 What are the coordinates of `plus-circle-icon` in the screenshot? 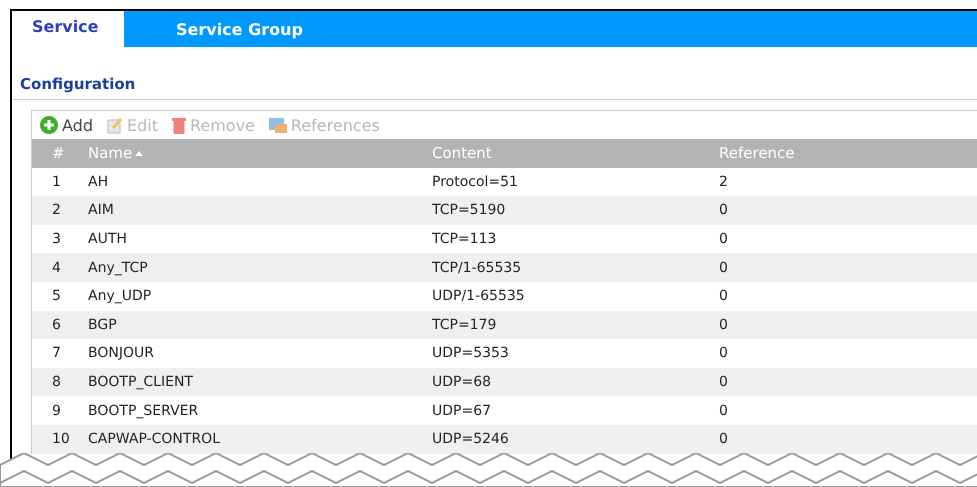 It's located at (49, 125).